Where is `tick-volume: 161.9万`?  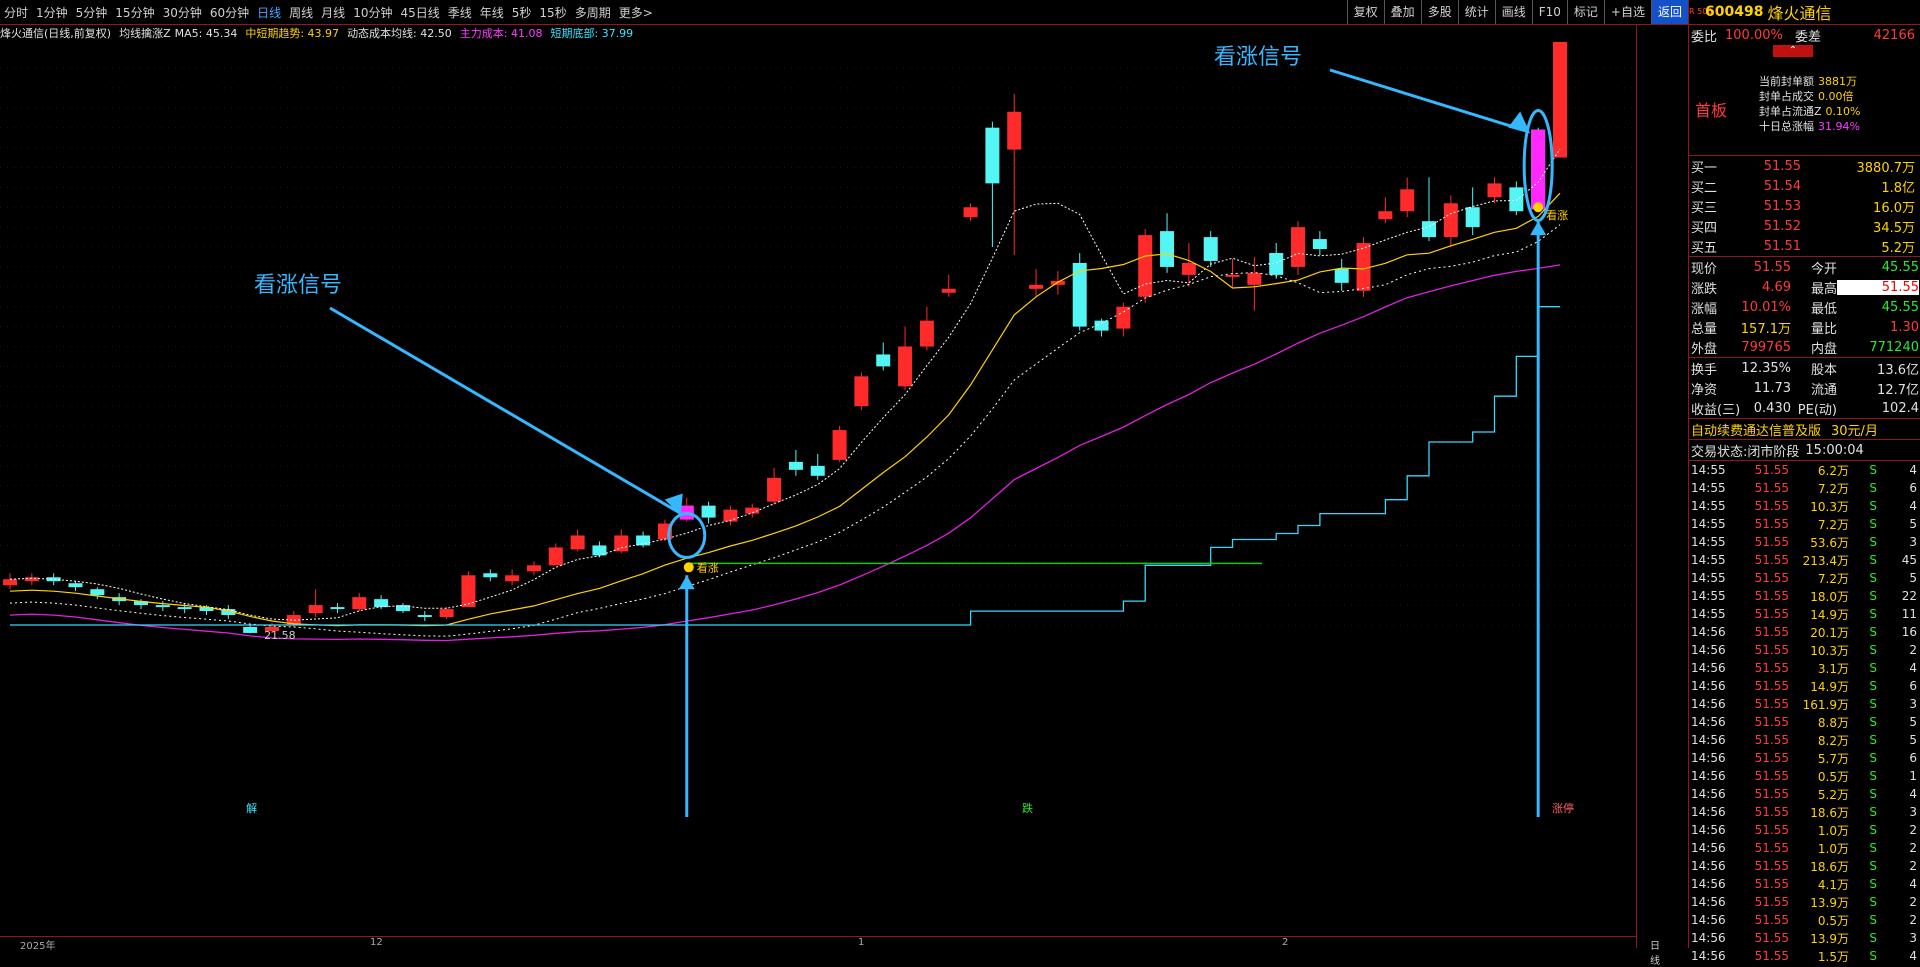 tick-volume: 161.9万 is located at coordinates (1825, 704).